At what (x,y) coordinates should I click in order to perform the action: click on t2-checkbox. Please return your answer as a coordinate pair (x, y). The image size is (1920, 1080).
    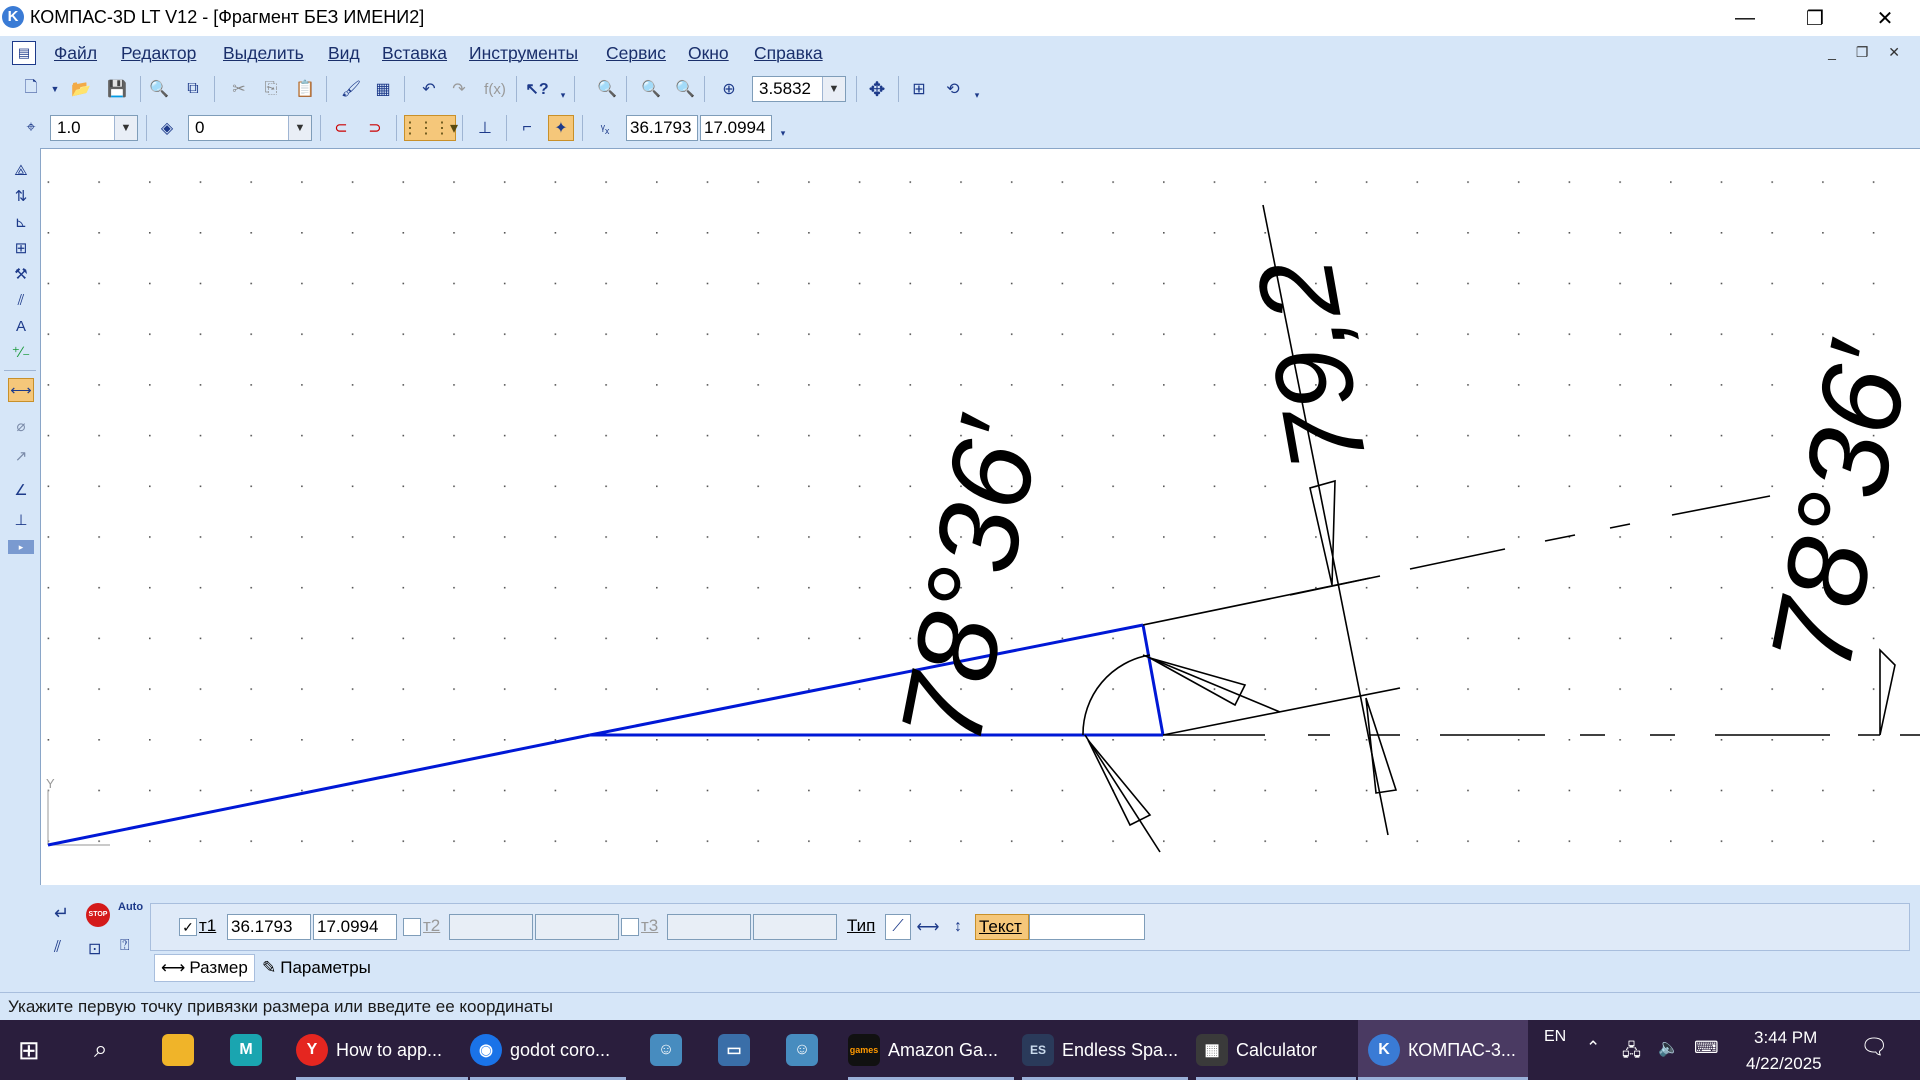
    Looking at the image, I should click on (412, 927).